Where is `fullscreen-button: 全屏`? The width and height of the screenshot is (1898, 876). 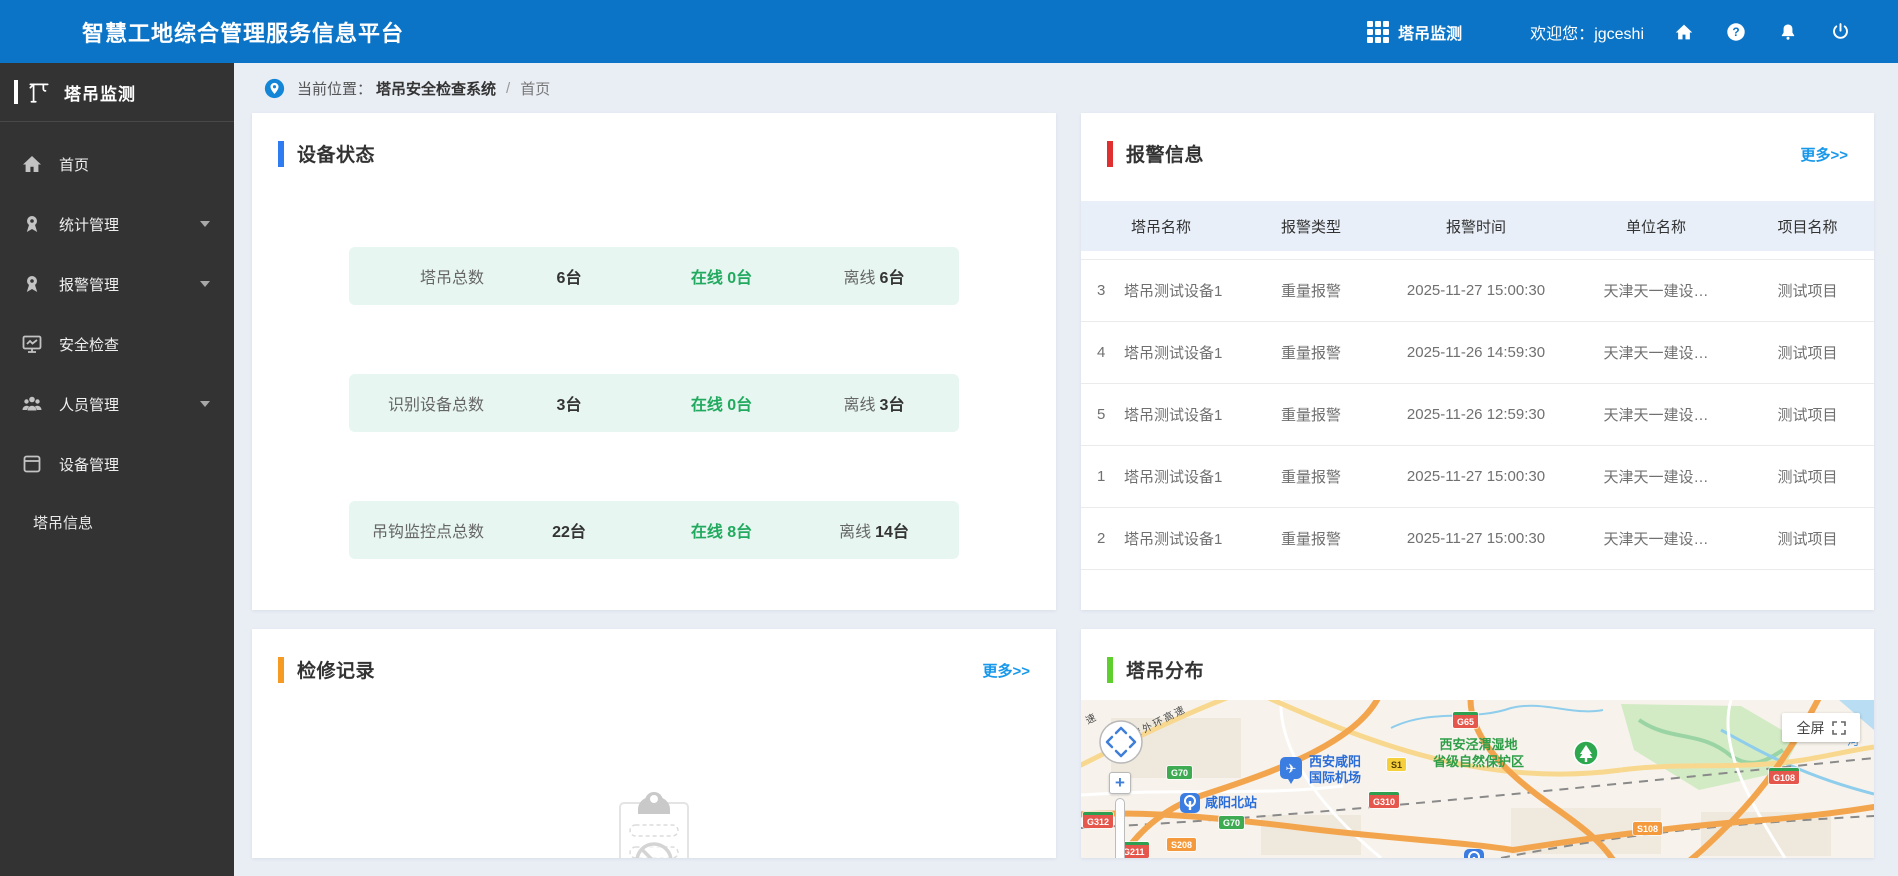
fullscreen-button: 全屏 is located at coordinates (1821, 727).